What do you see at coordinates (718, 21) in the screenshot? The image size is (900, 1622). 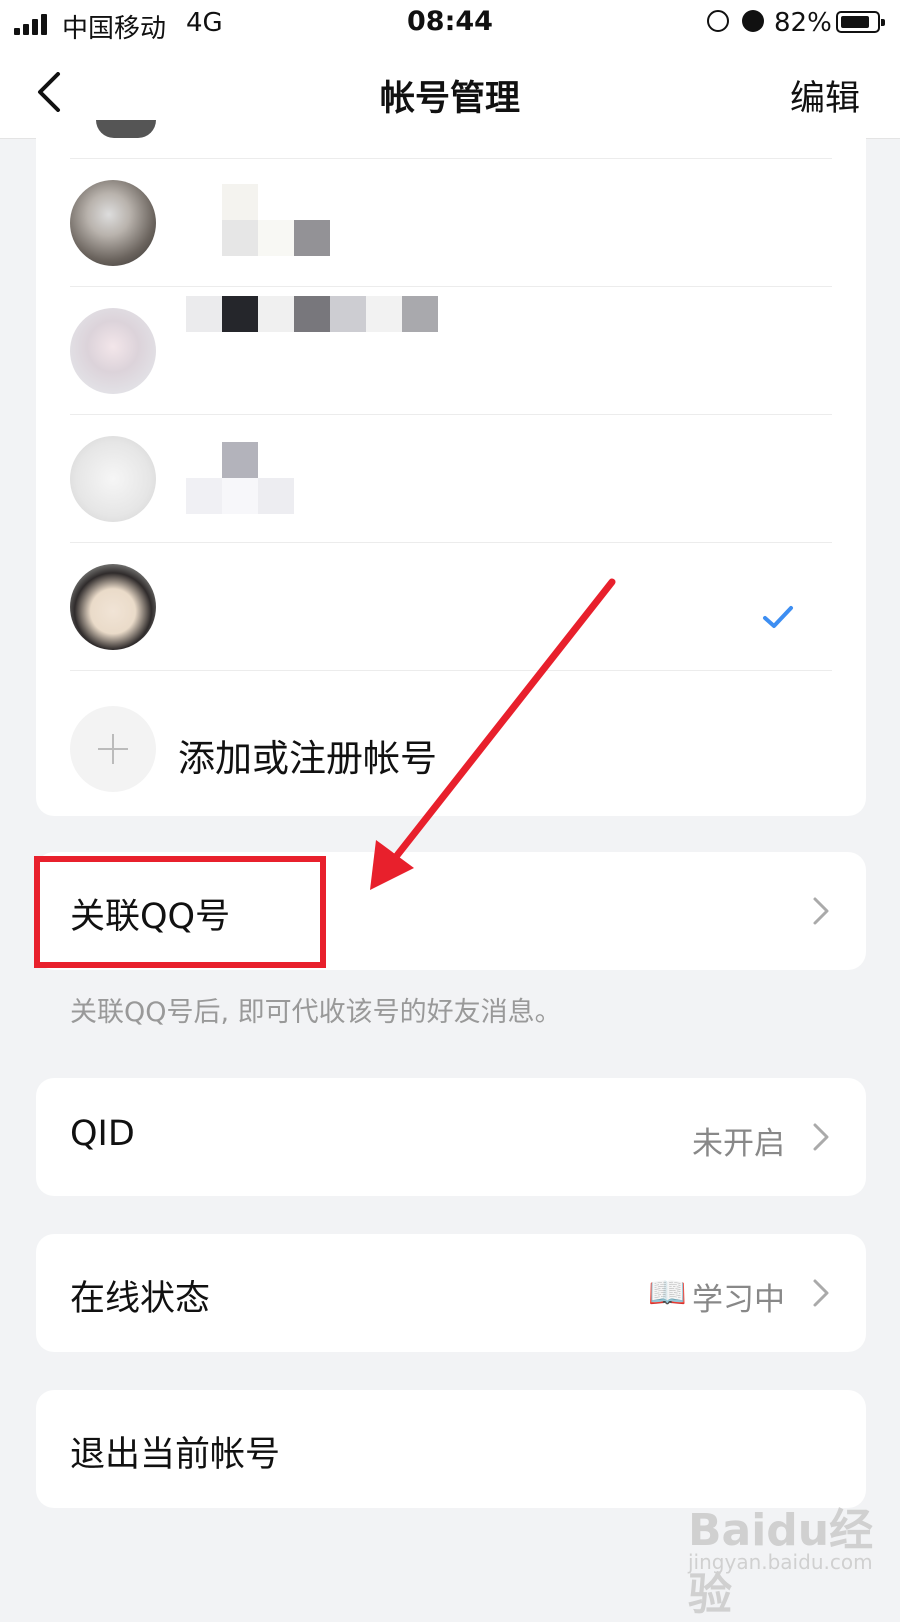 I see `orientation-lock-icon` at bounding box center [718, 21].